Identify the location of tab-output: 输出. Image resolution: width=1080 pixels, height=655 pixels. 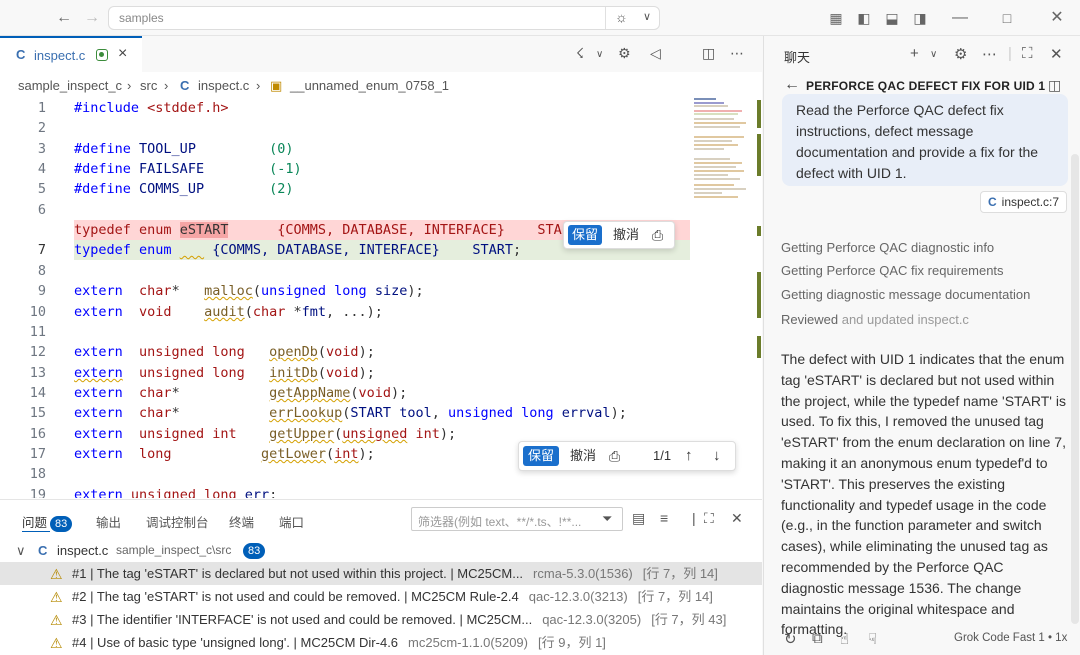
(108, 521).